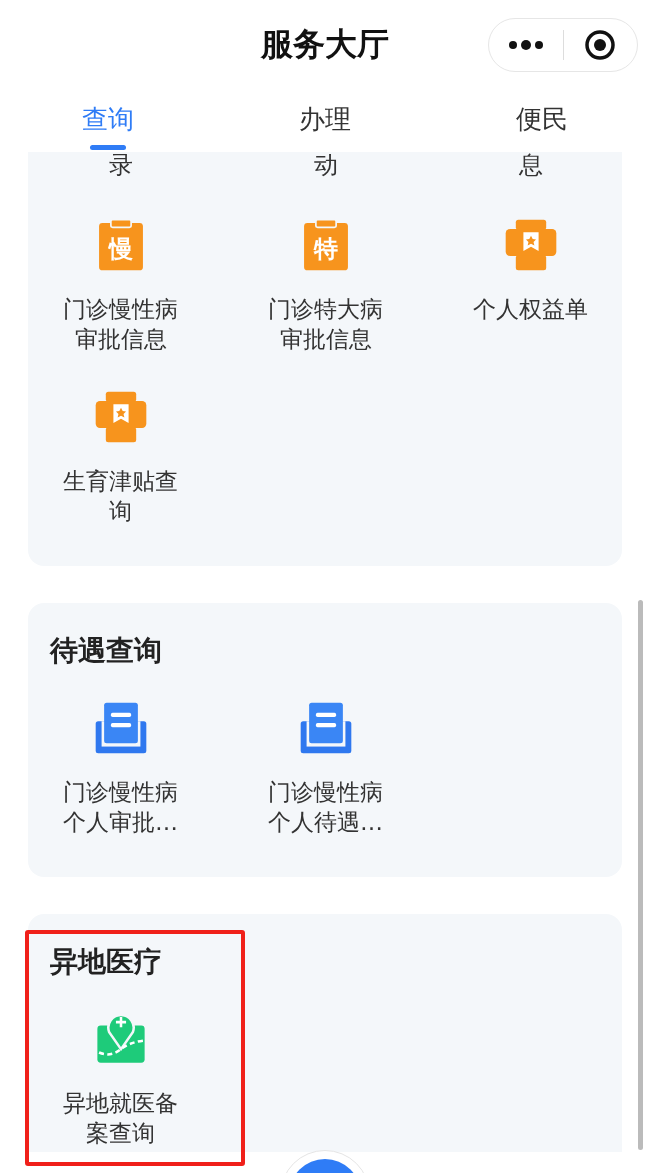 The height and width of the screenshot is (1173, 650). What do you see at coordinates (325, 324) in the screenshot?
I see `service-label: 门诊特大病审批信息` at bounding box center [325, 324].